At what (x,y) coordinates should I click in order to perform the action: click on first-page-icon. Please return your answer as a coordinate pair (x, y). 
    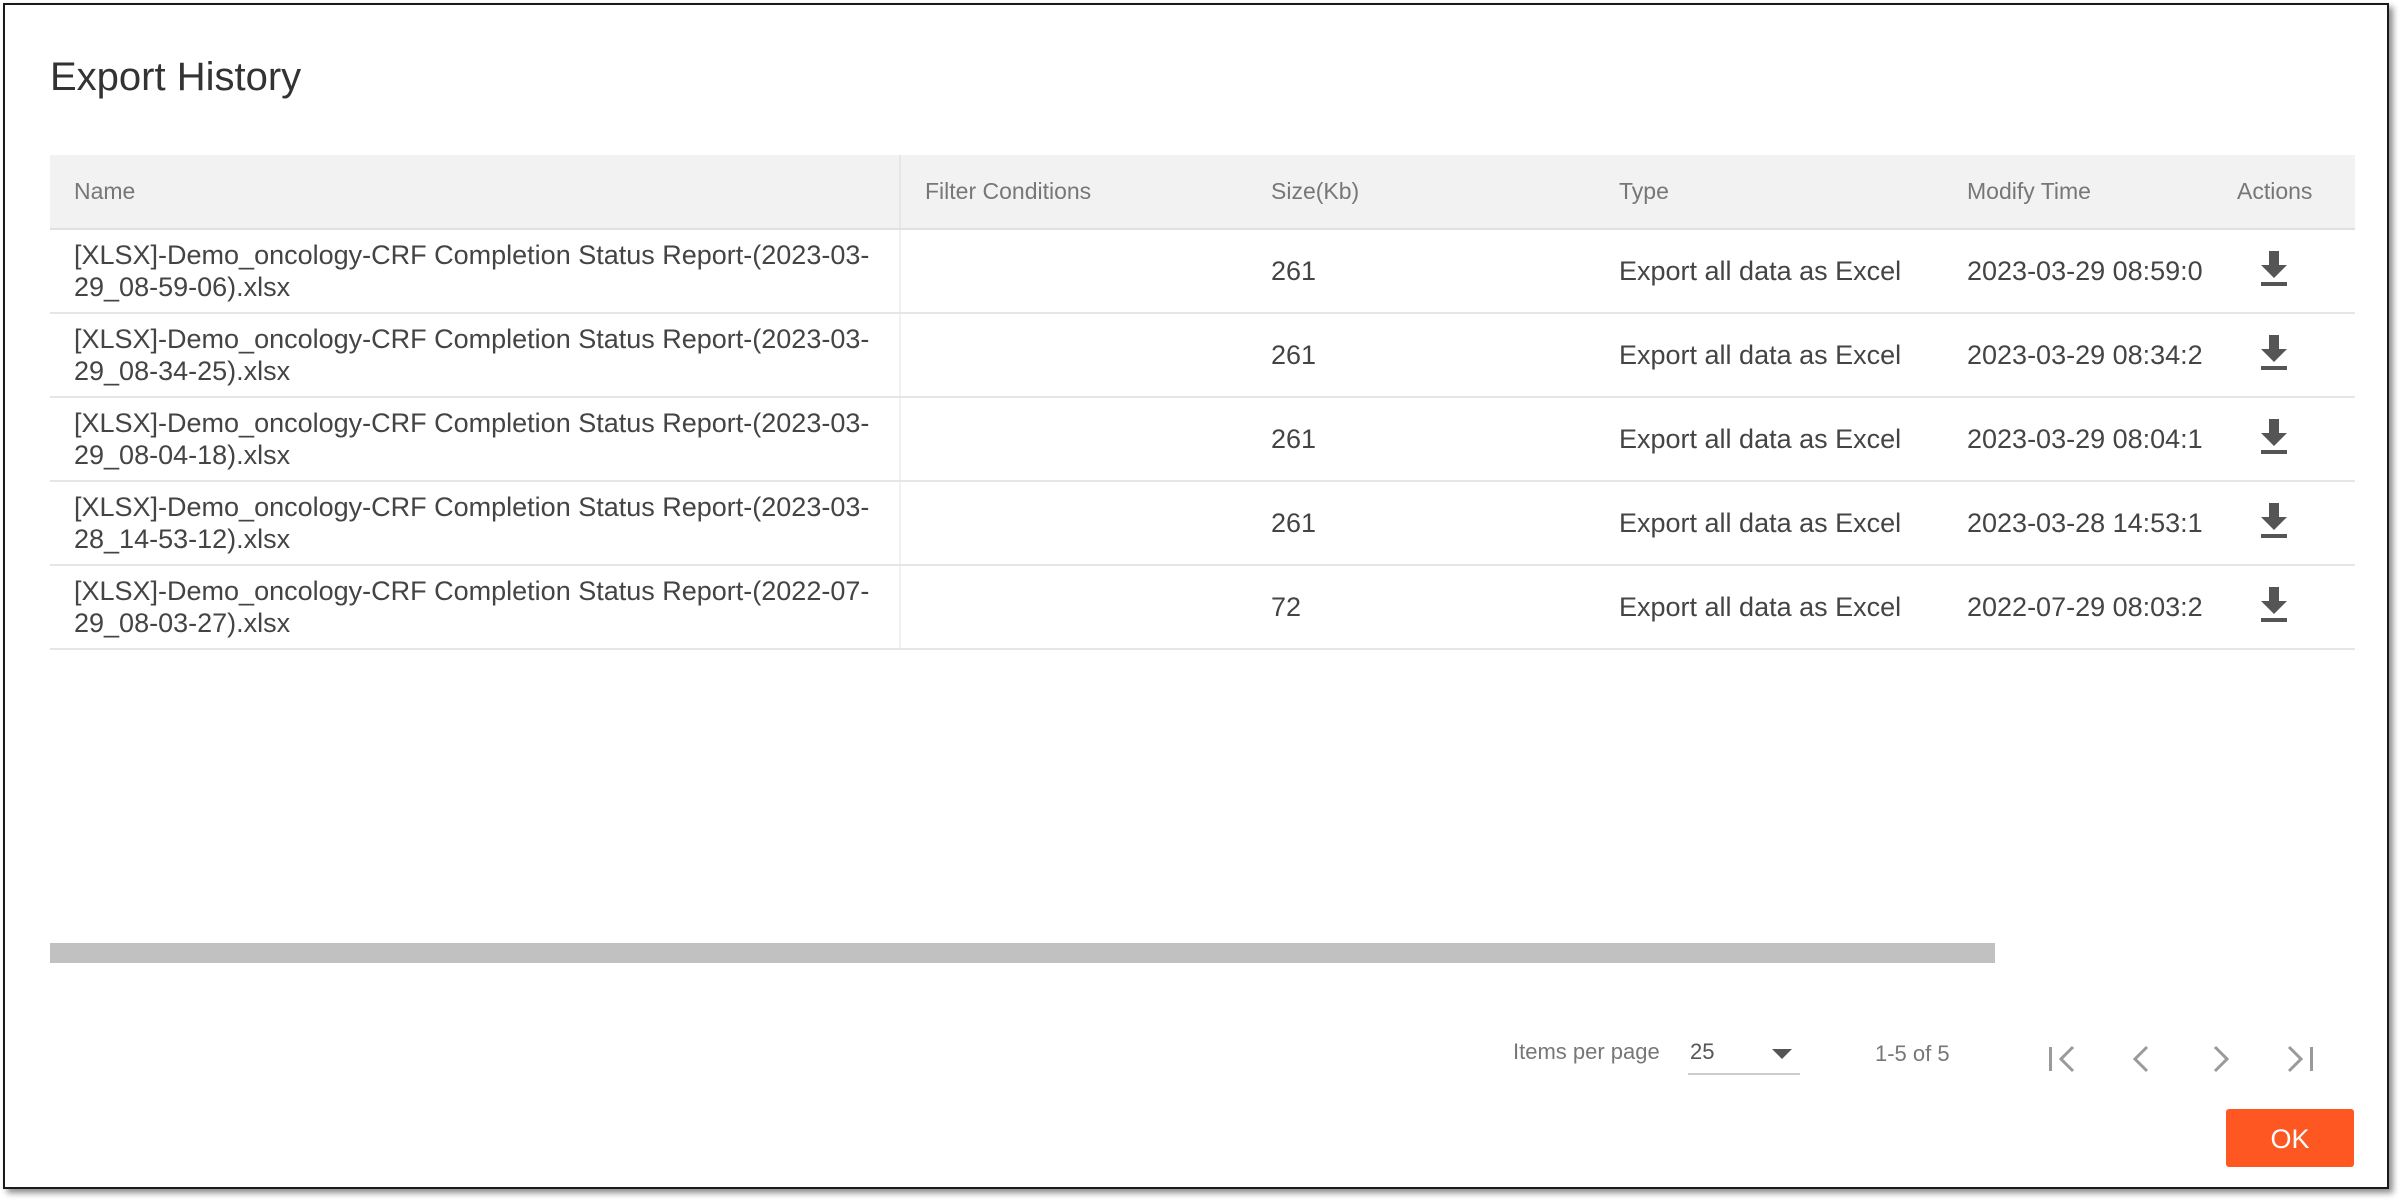
    Looking at the image, I should click on (2062, 1059).